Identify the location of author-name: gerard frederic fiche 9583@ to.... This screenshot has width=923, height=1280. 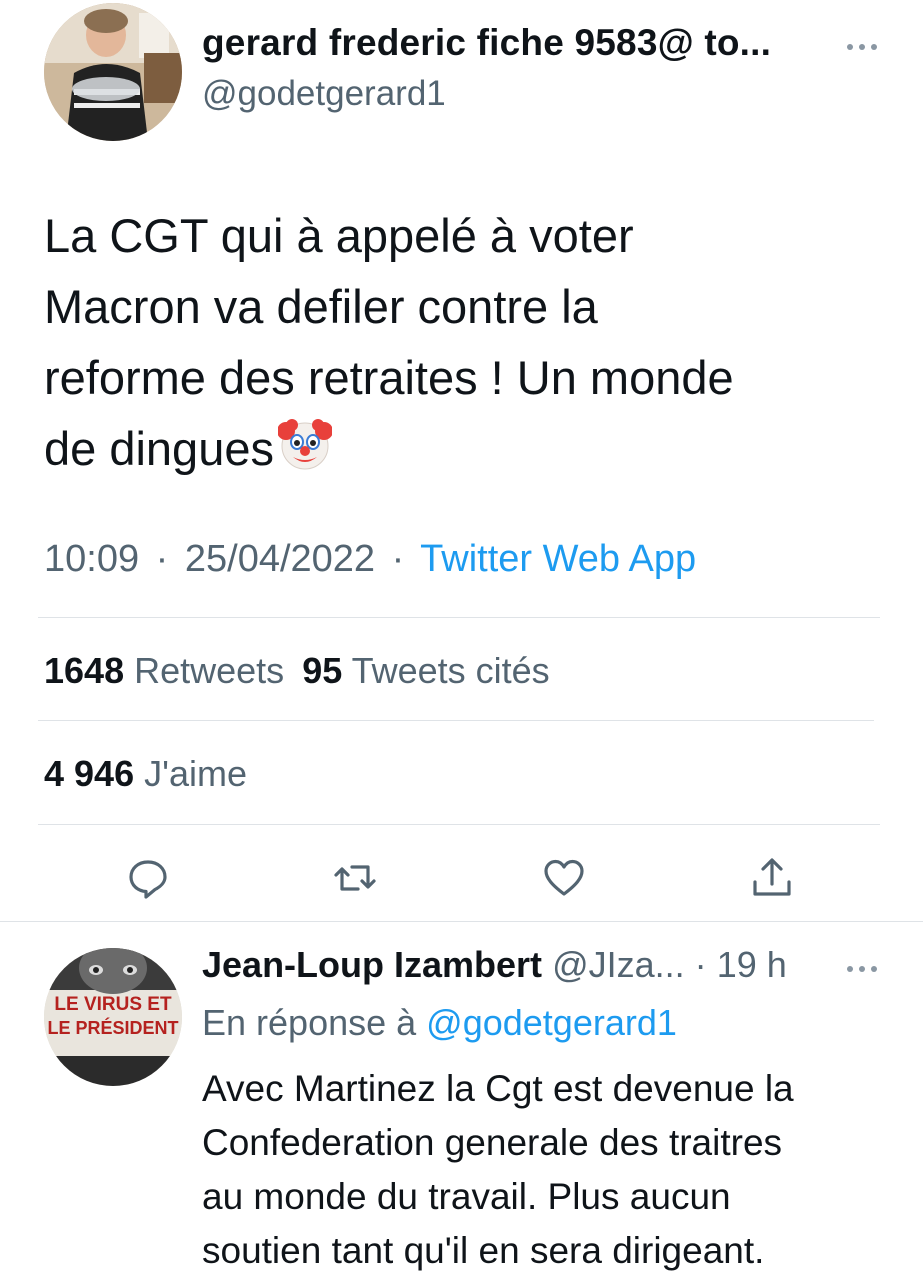
(486, 43).